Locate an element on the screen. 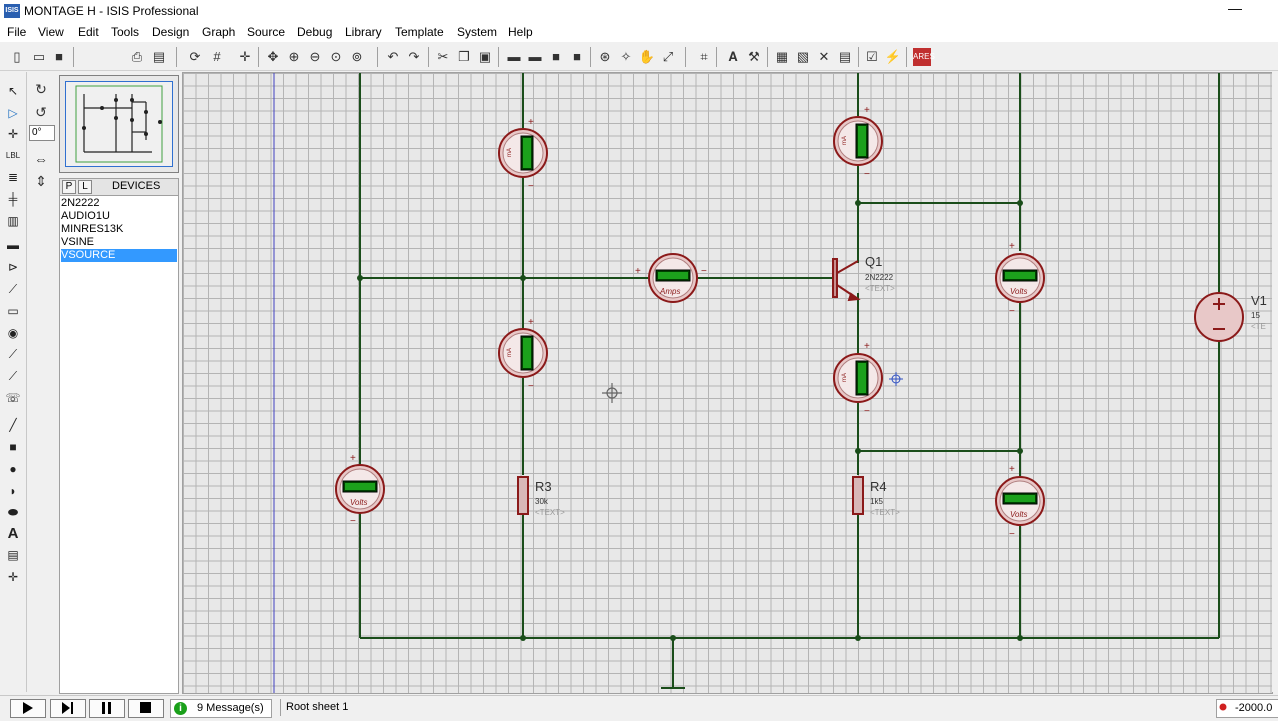 The height and width of the screenshot is (721, 1278). zoom-out-icon: ⊖ is located at coordinates (315, 57).